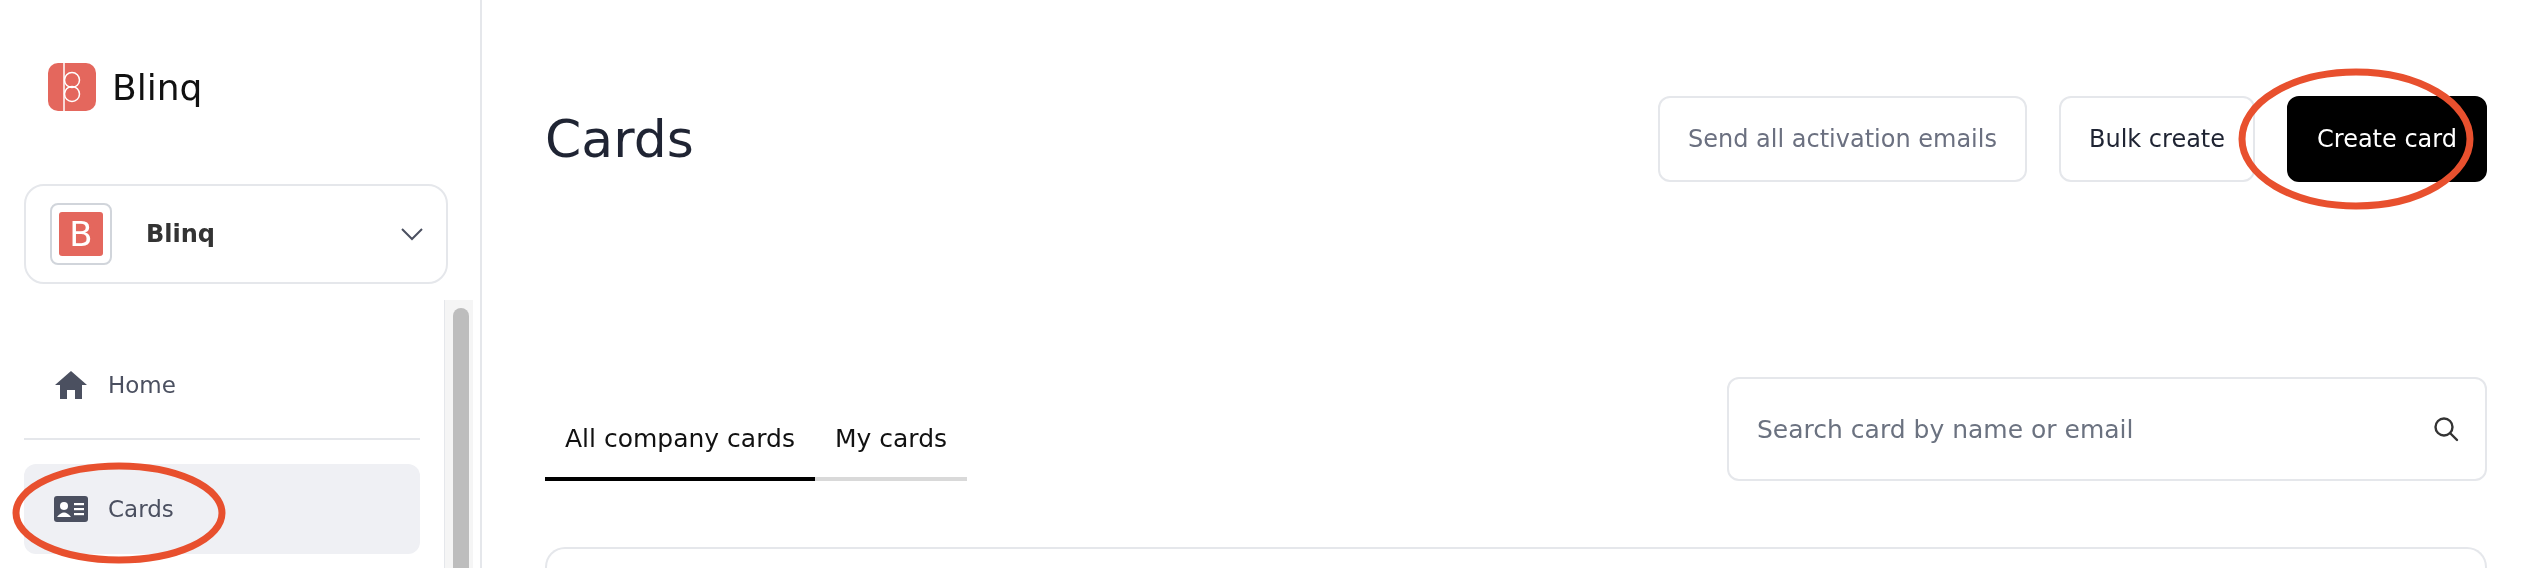  What do you see at coordinates (1842, 139) in the screenshot?
I see `action-button: Send all activation emails` at bounding box center [1842, 139].